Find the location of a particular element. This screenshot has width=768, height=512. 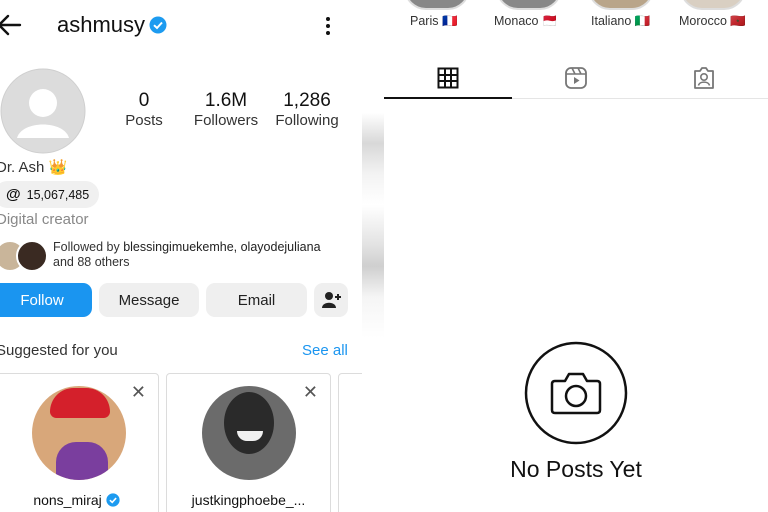

suggested-card is located at coordinates (350, 442).